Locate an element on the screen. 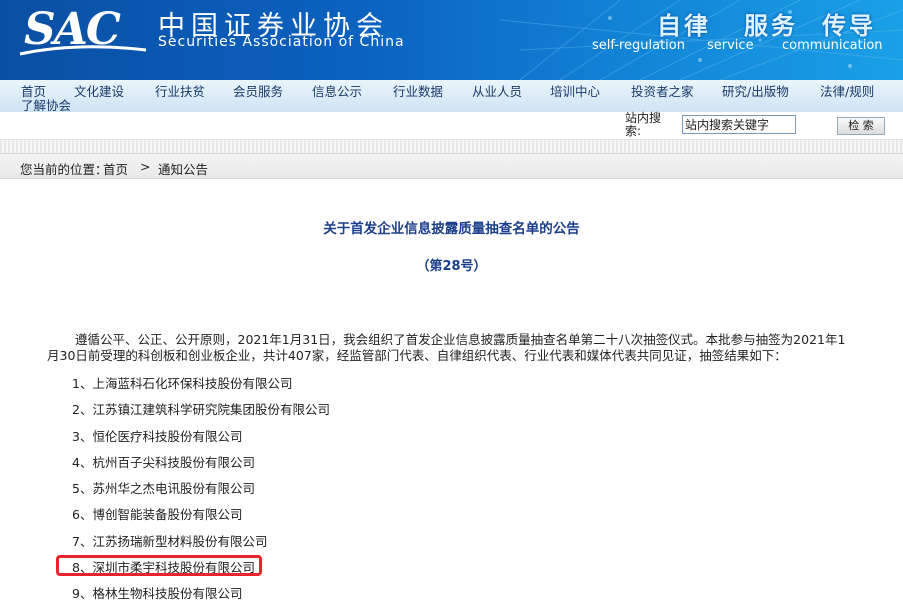 This screenshot has height=603, width=903. list-item: 7、江苏扬瑞新型材料股份有限公司 is located at coordinates (170, 541).